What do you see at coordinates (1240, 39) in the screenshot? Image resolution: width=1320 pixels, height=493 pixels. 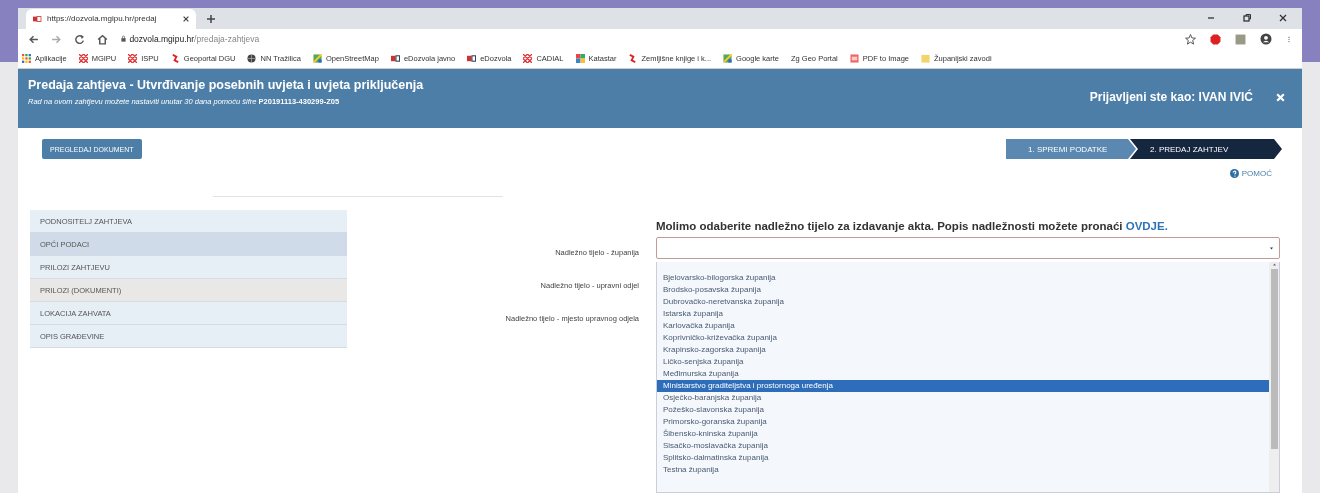 I see `extension-icon` at bounding box center [1240, 39].